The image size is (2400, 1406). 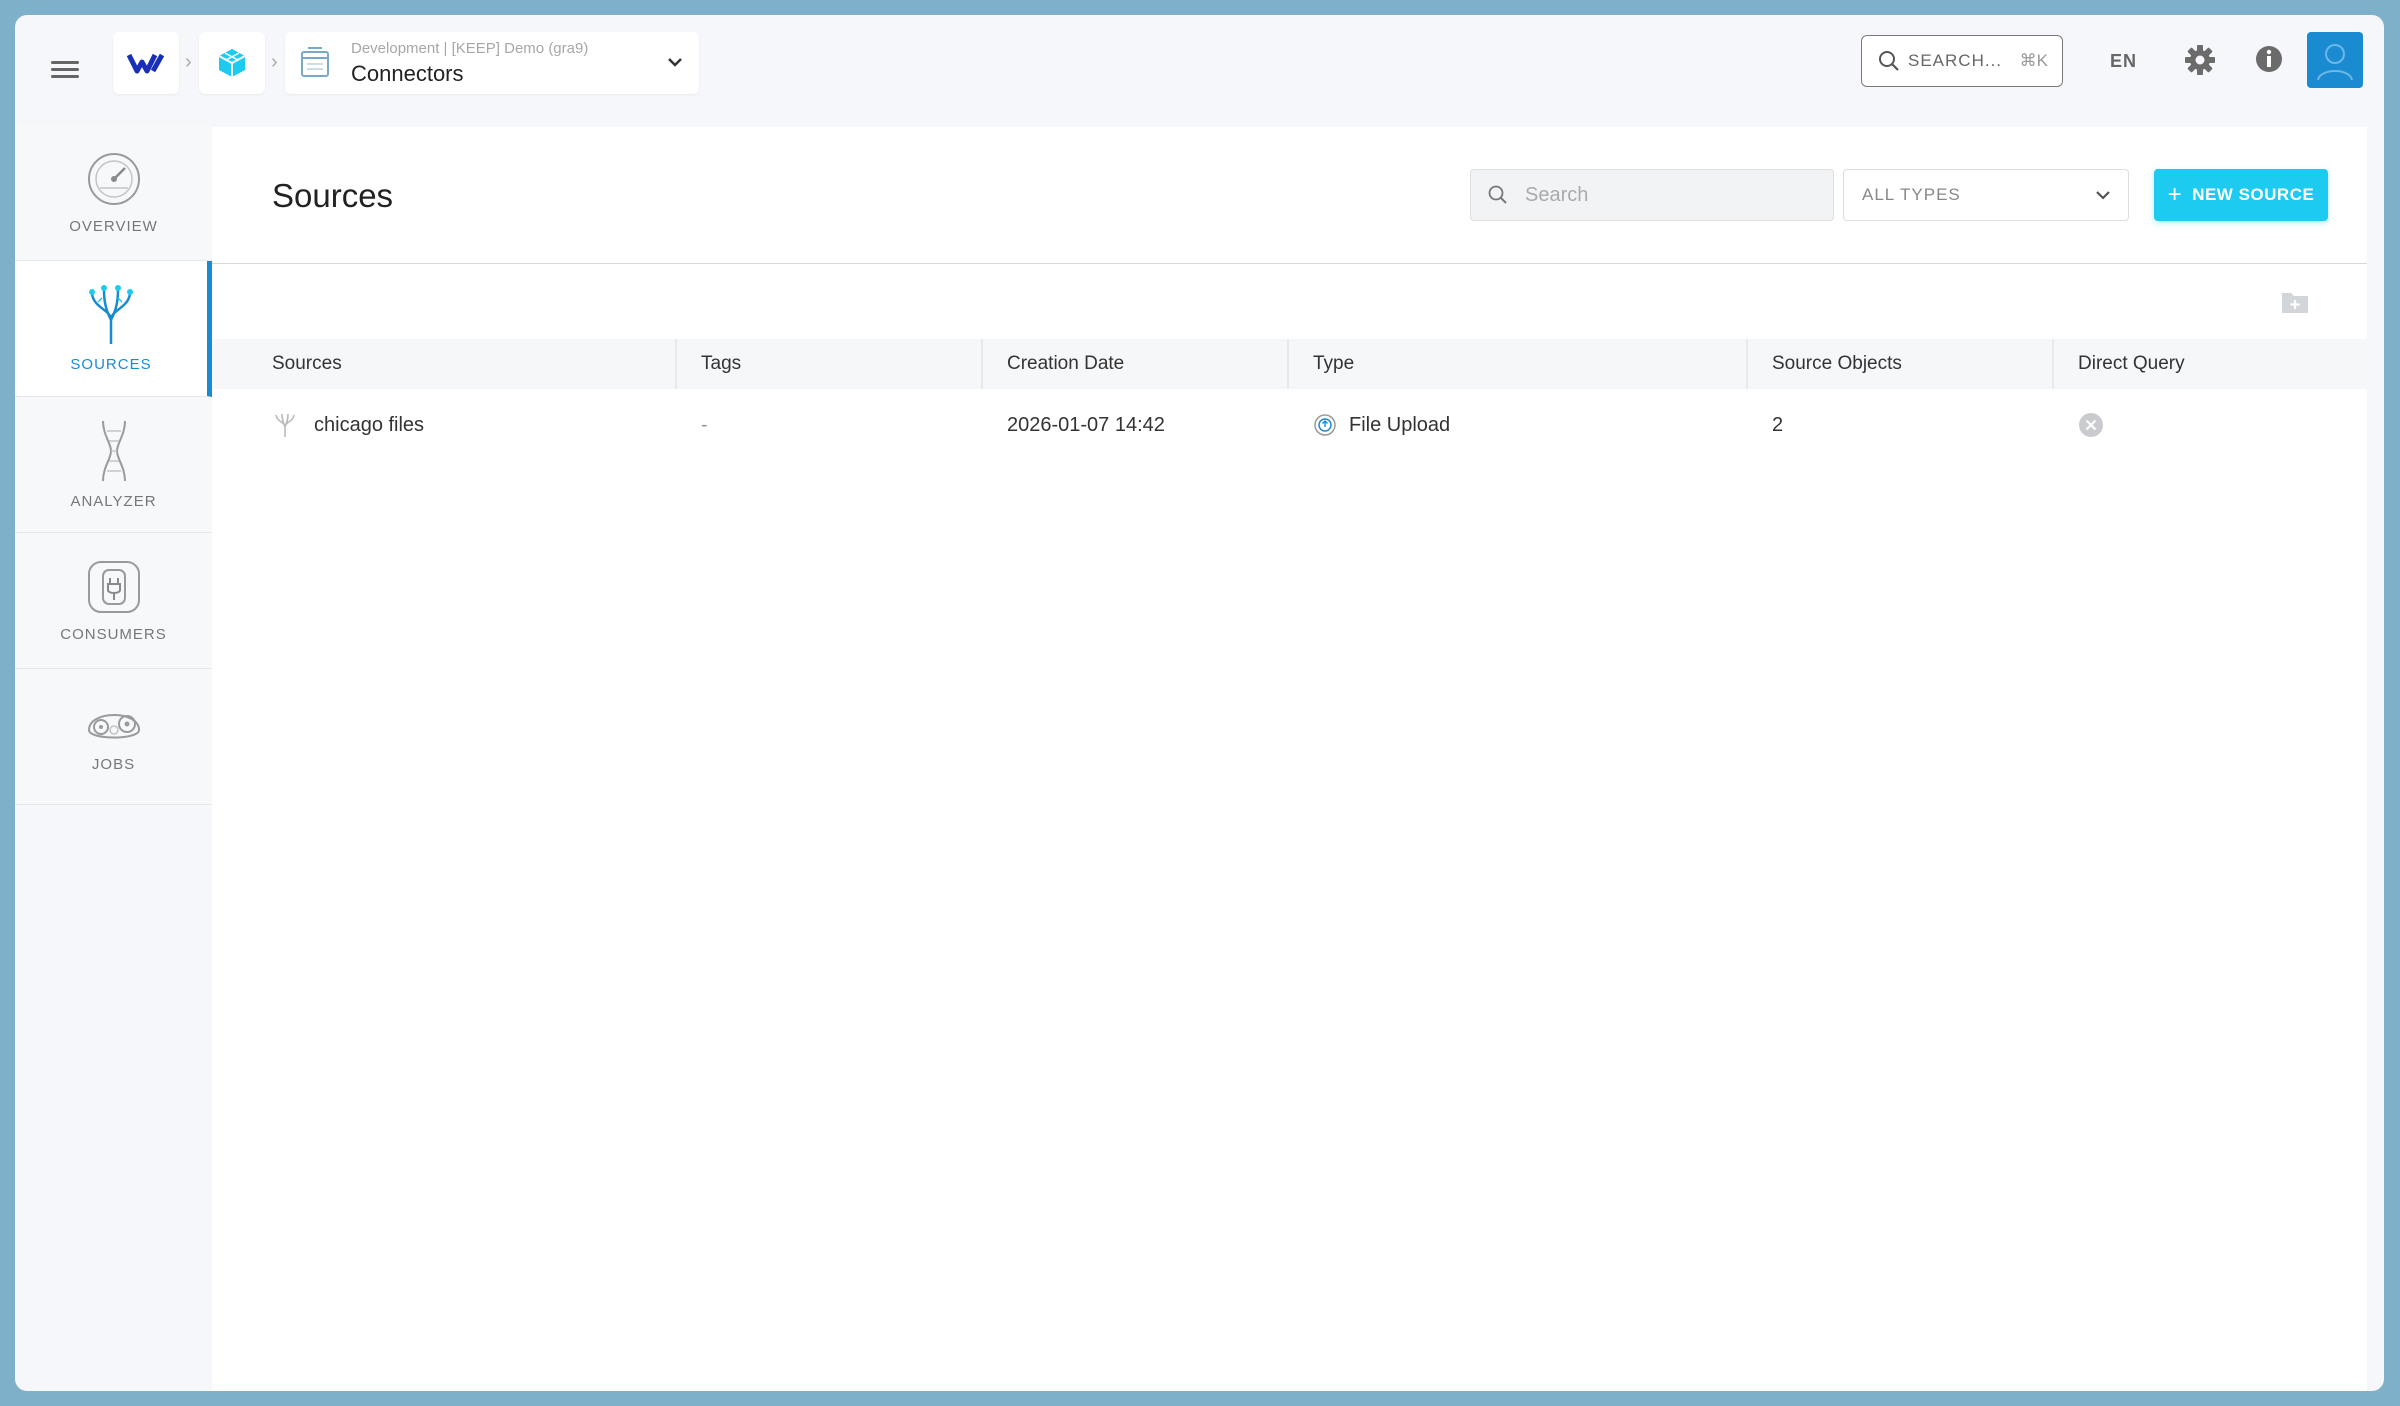 I want to click on page-title: Sources, so click(x=333, y=195).